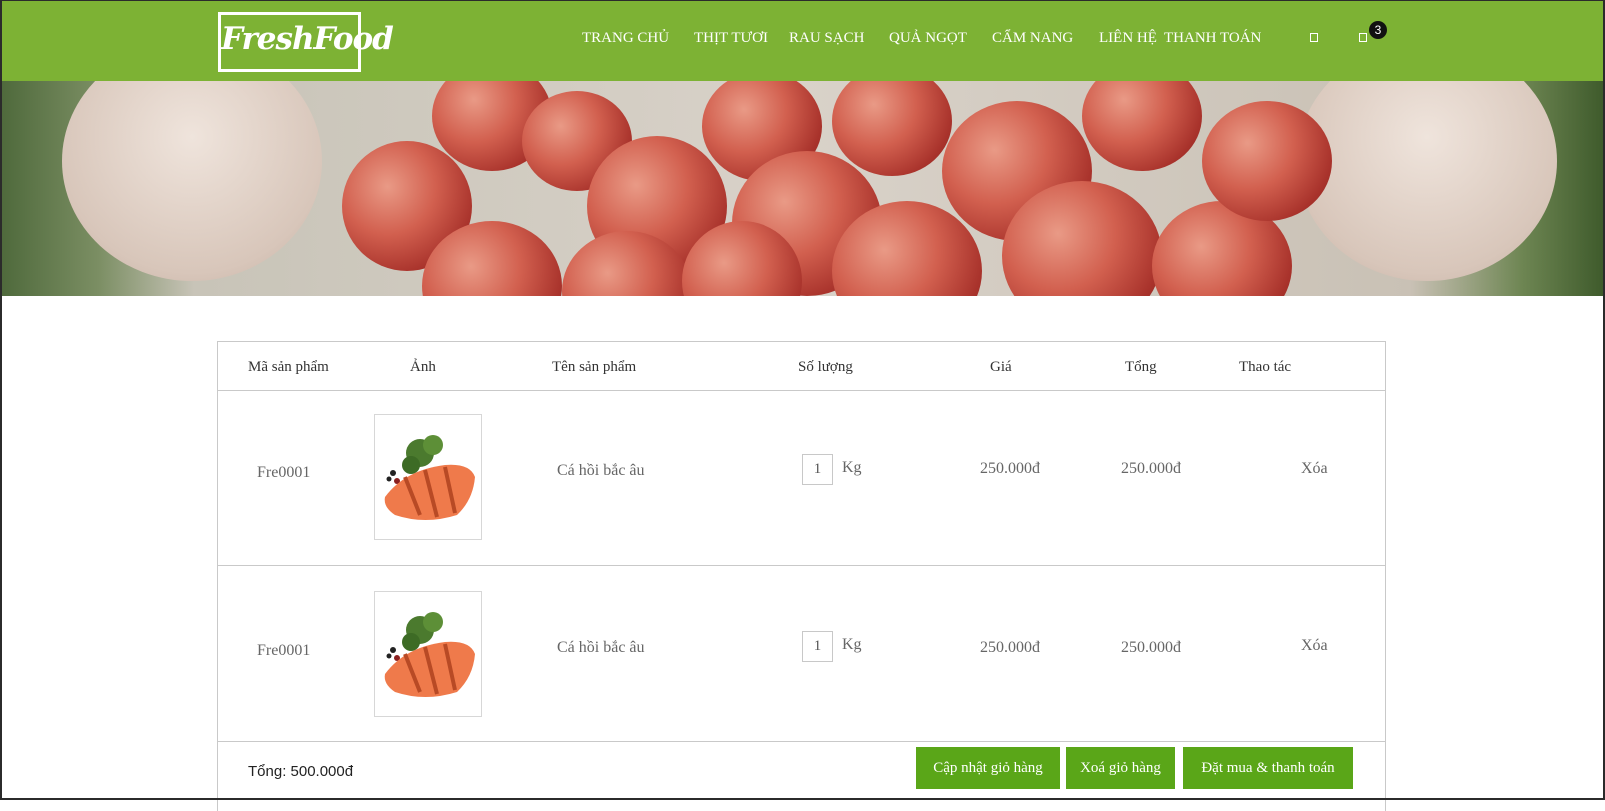  I want to click on nav-rau-sach: RAU SẠCH, so click(826, 38).